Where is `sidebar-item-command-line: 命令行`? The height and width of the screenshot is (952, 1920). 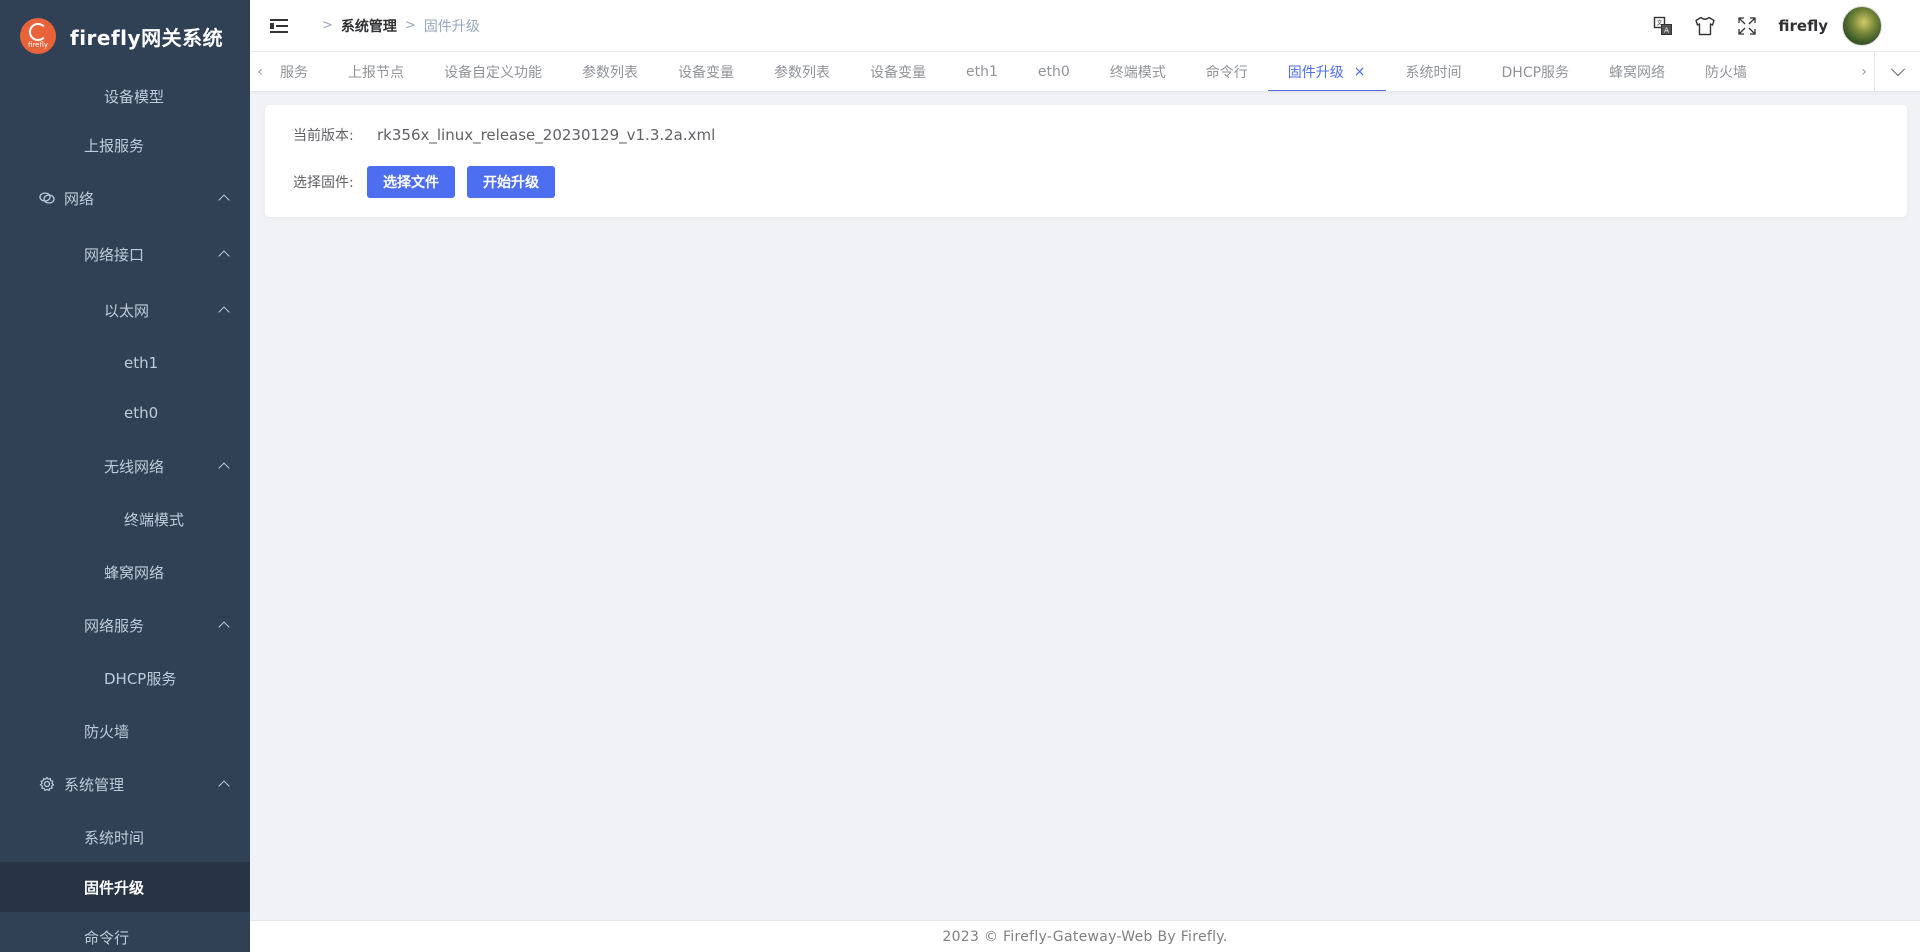 sidebar-item-command-line: 命令行 is located at coordinates (125, 932).